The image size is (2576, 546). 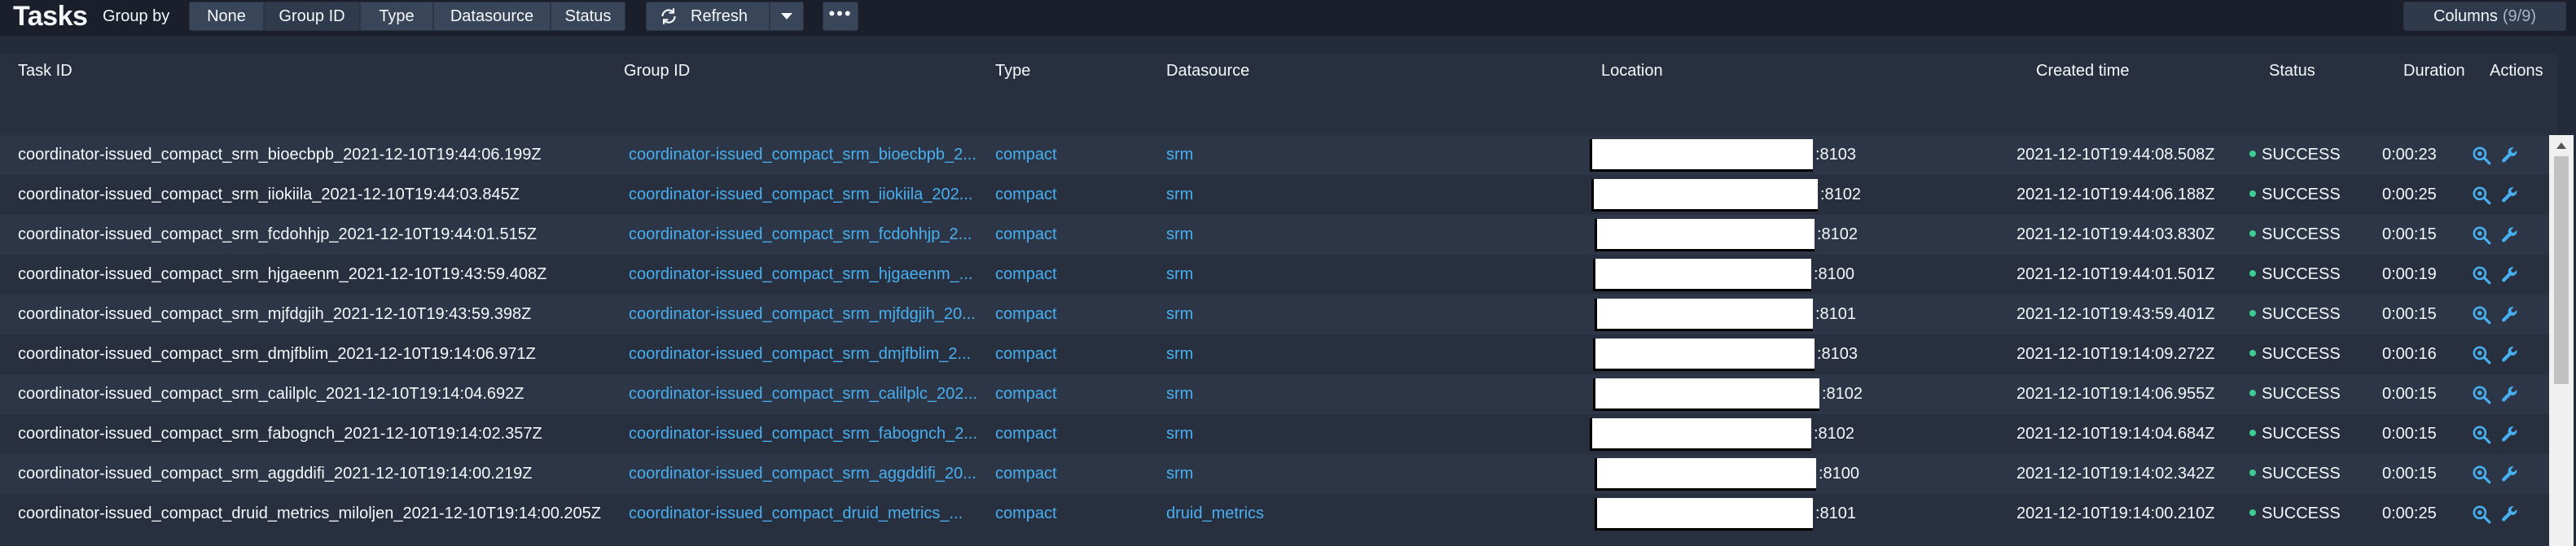 What do you see at coordinates (787, 17) in the screenshot?
I see `refresh-options-button` at bounding box center [787, 17].